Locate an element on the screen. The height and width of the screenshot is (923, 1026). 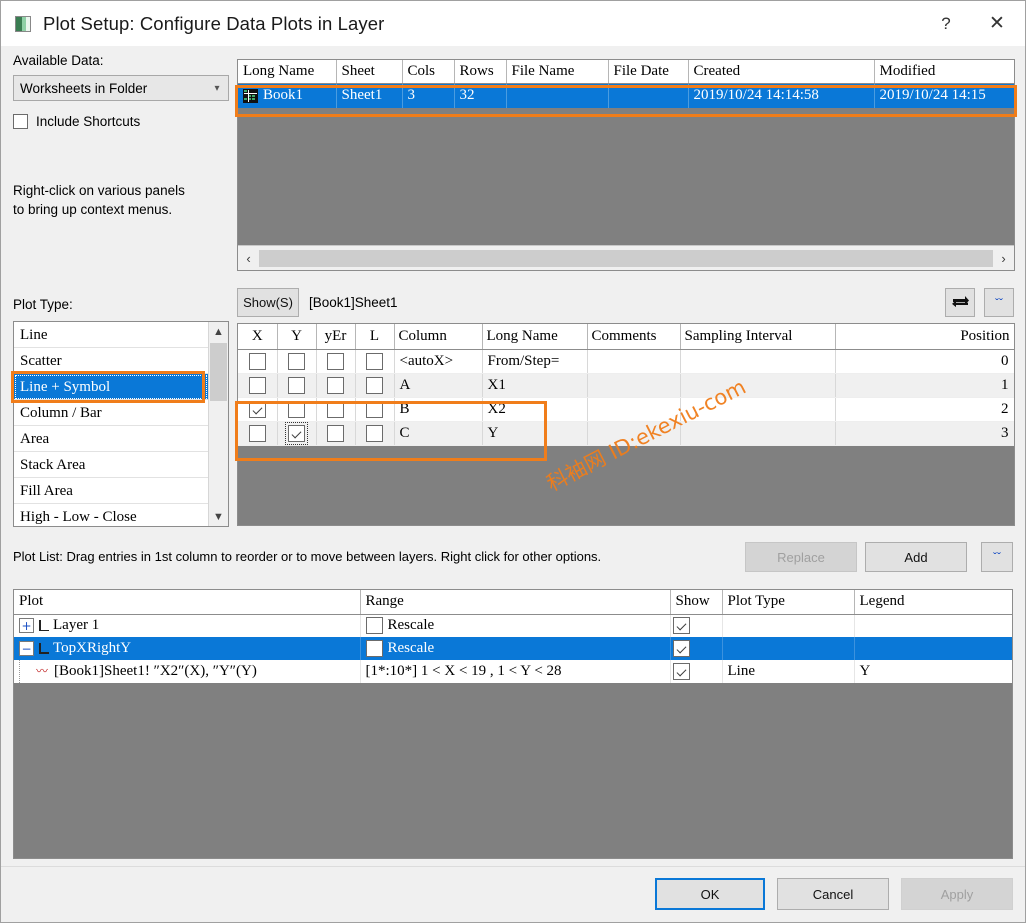
worksheet-col-header-6: Created is located at coordinates (781, 72).